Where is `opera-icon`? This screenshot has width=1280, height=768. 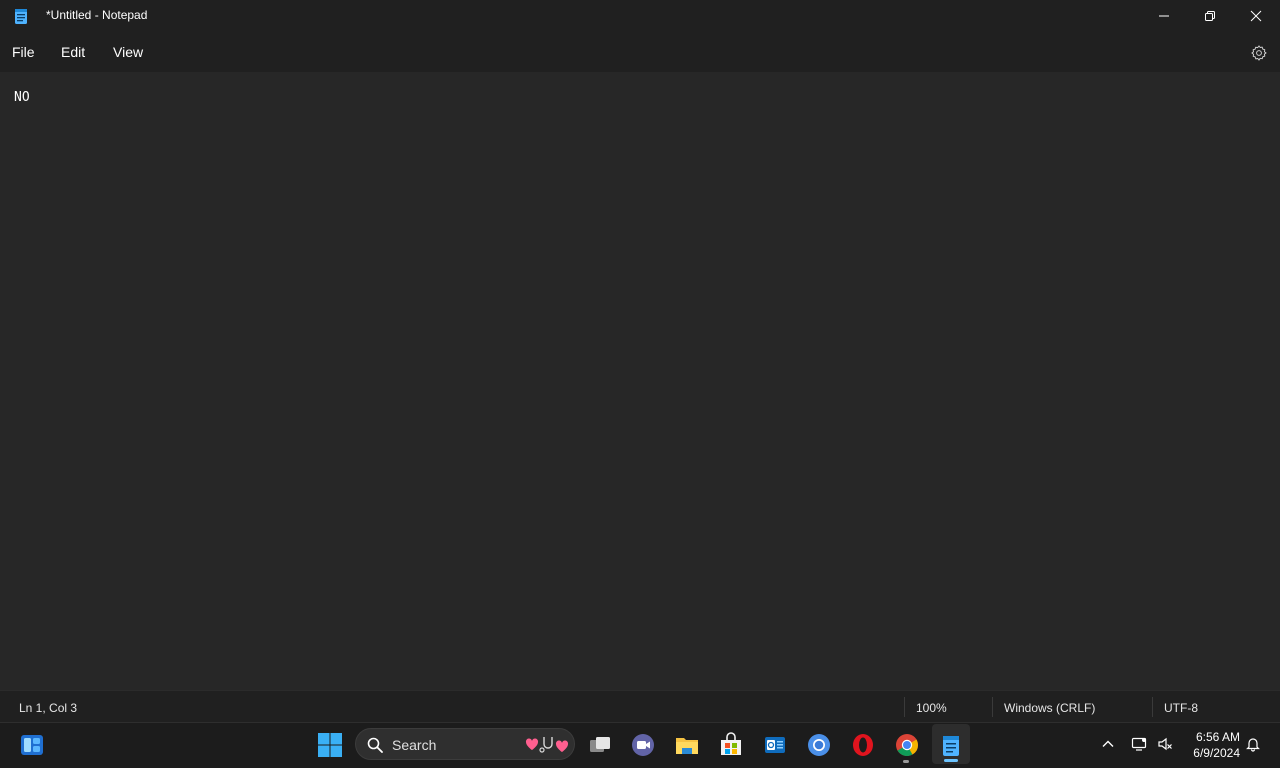
opera-icon is located at coordinates (863, 745).